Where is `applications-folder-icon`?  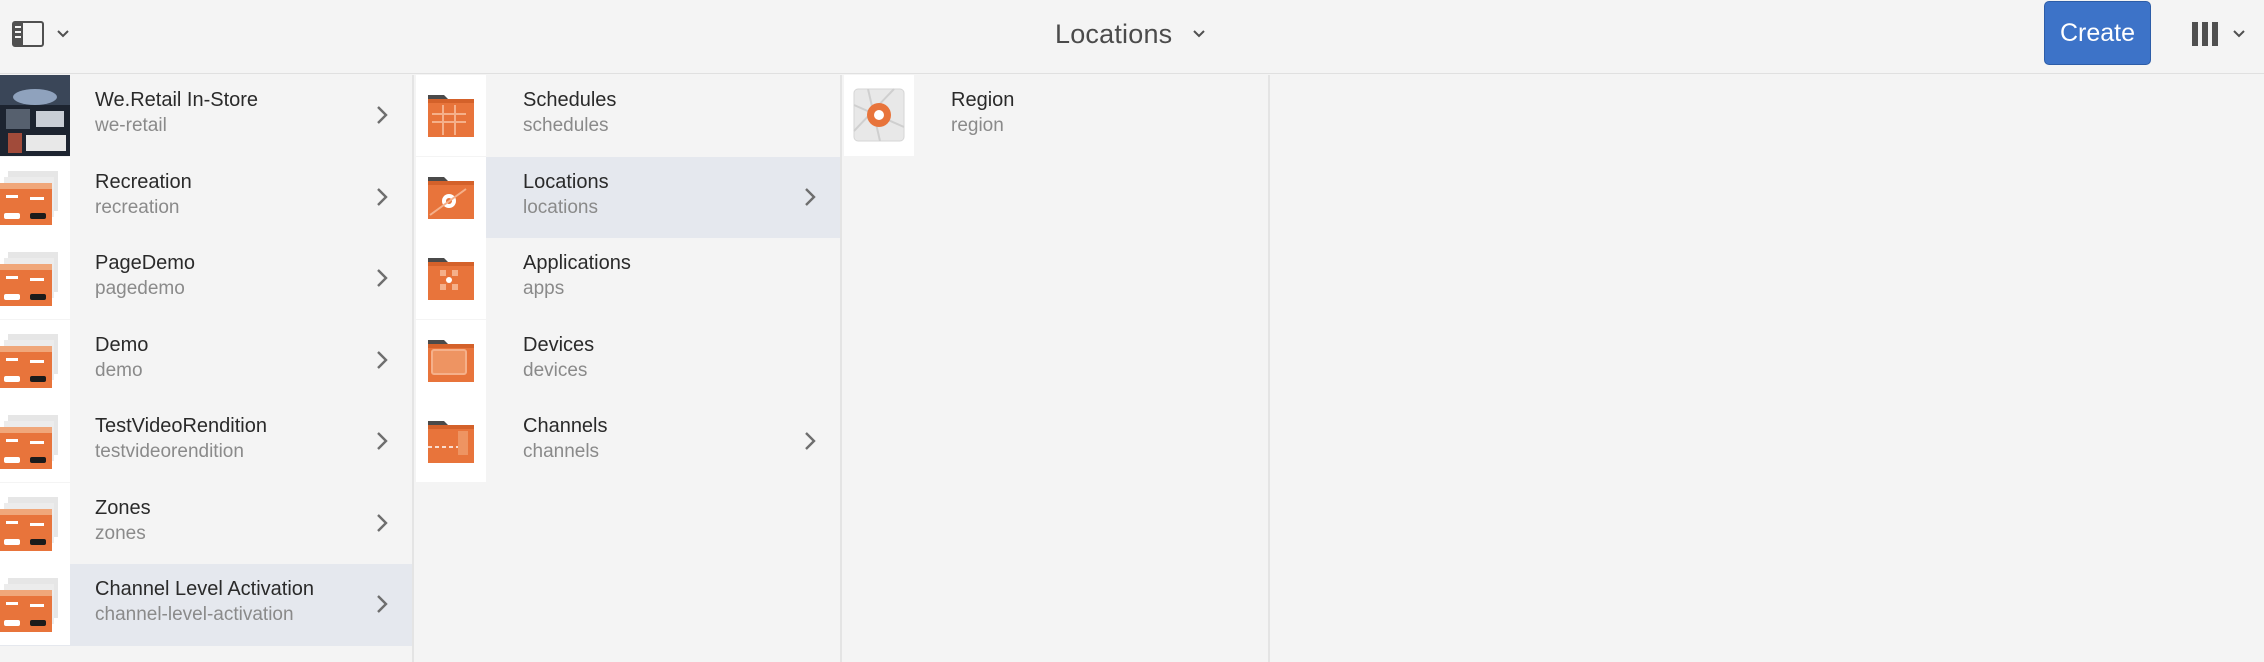
applications-folder-icon is located at coordinates (451, 278).